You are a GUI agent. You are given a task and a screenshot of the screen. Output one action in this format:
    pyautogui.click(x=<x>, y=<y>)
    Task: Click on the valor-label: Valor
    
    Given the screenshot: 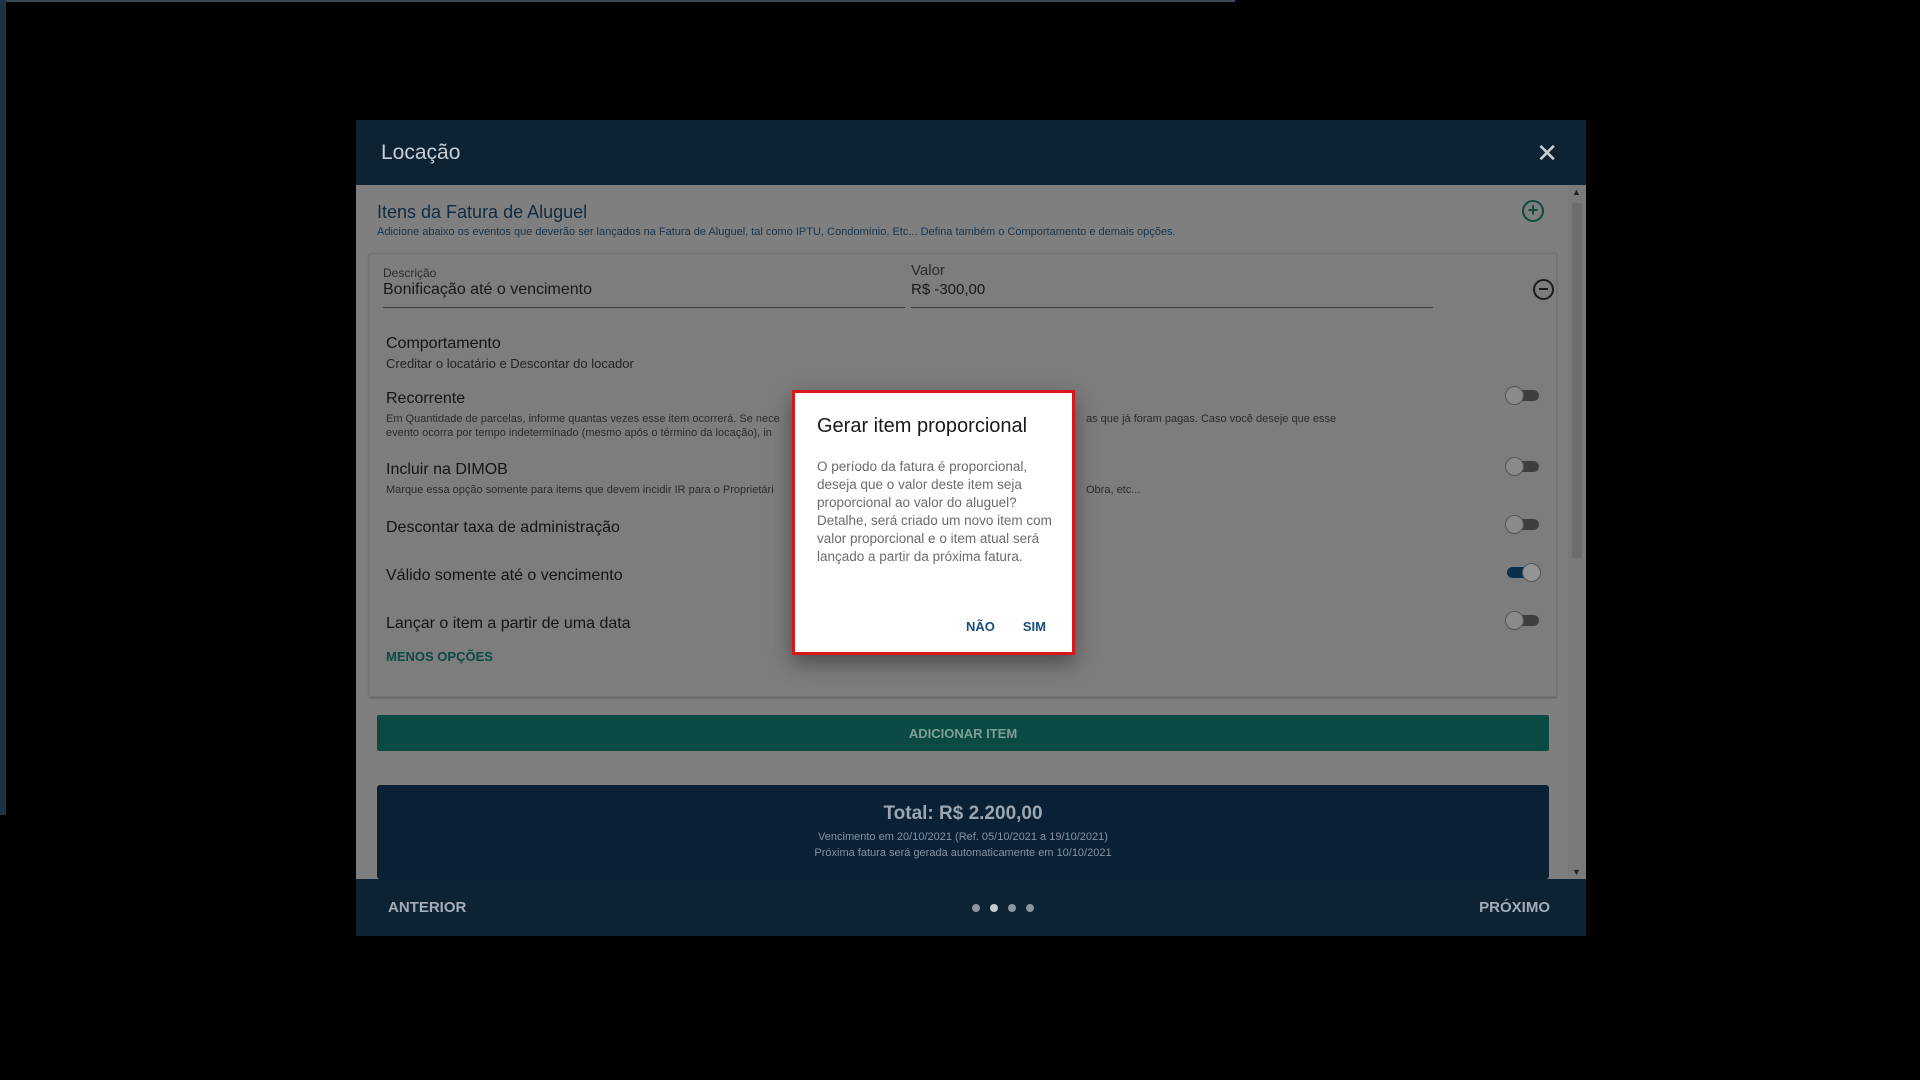 What is the action you would take?
    pyautogui.click(x=928, y=270)
    